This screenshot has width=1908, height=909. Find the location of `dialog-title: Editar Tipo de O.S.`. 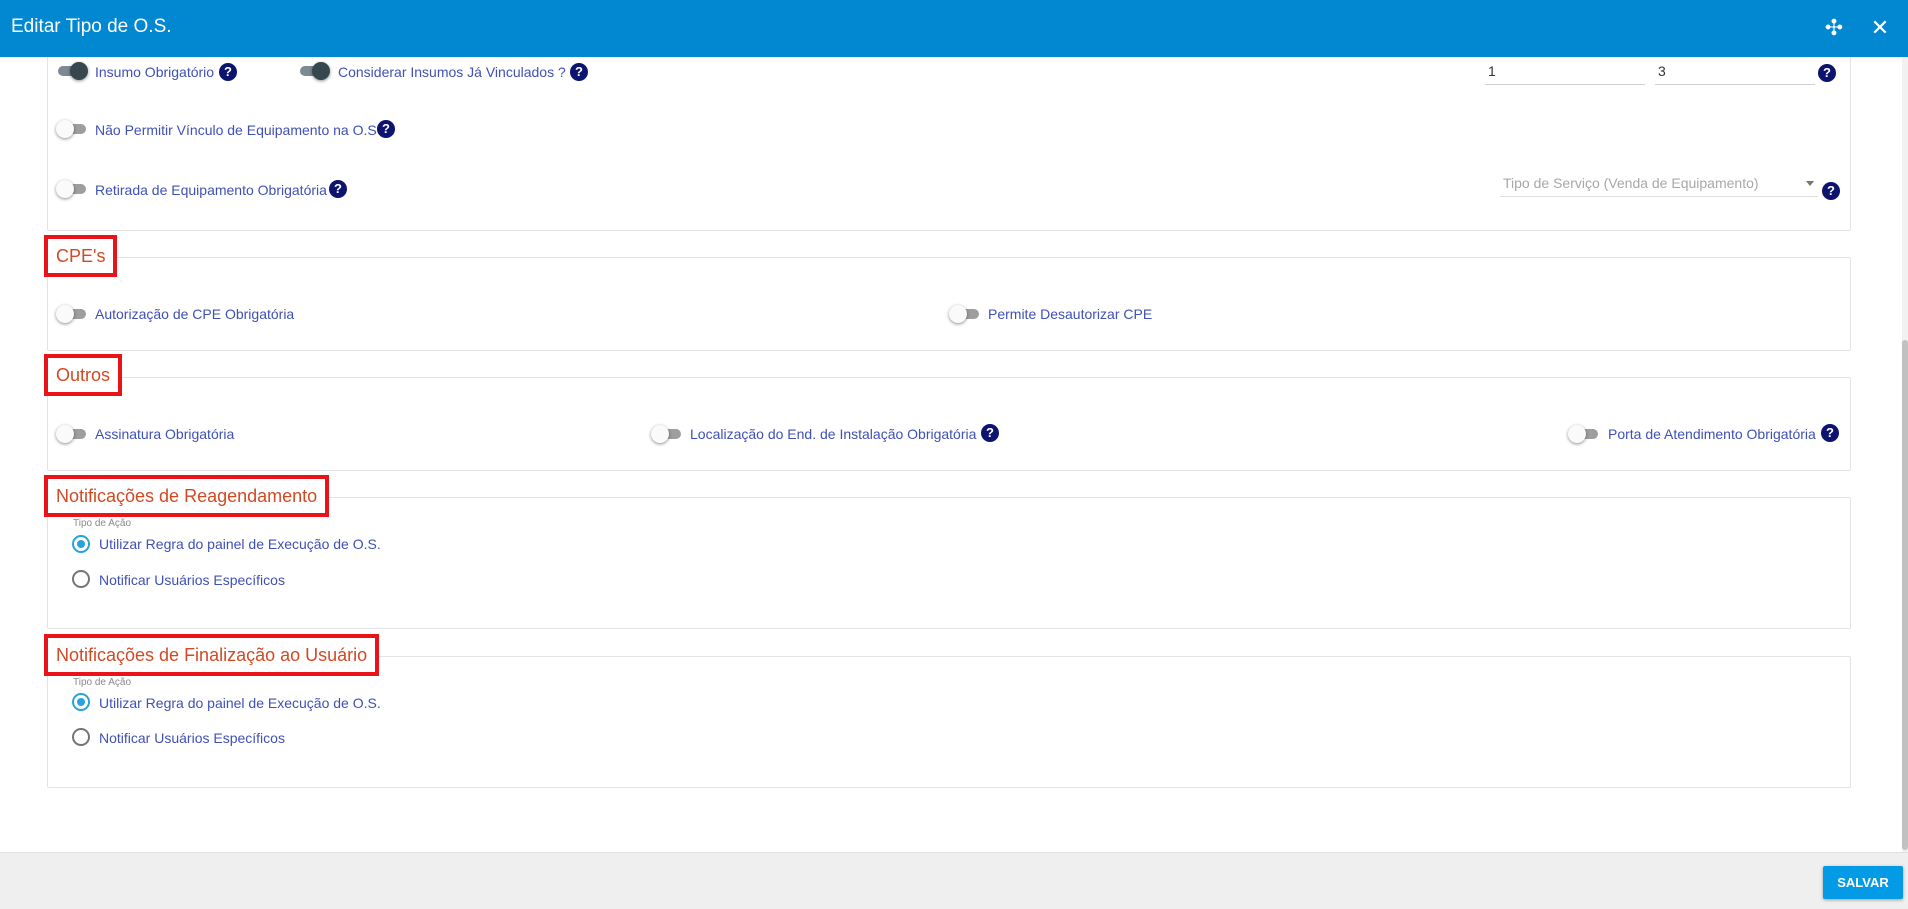

dialog-title: Editar Tipo de O.S. is located at coordinates (91, 26).